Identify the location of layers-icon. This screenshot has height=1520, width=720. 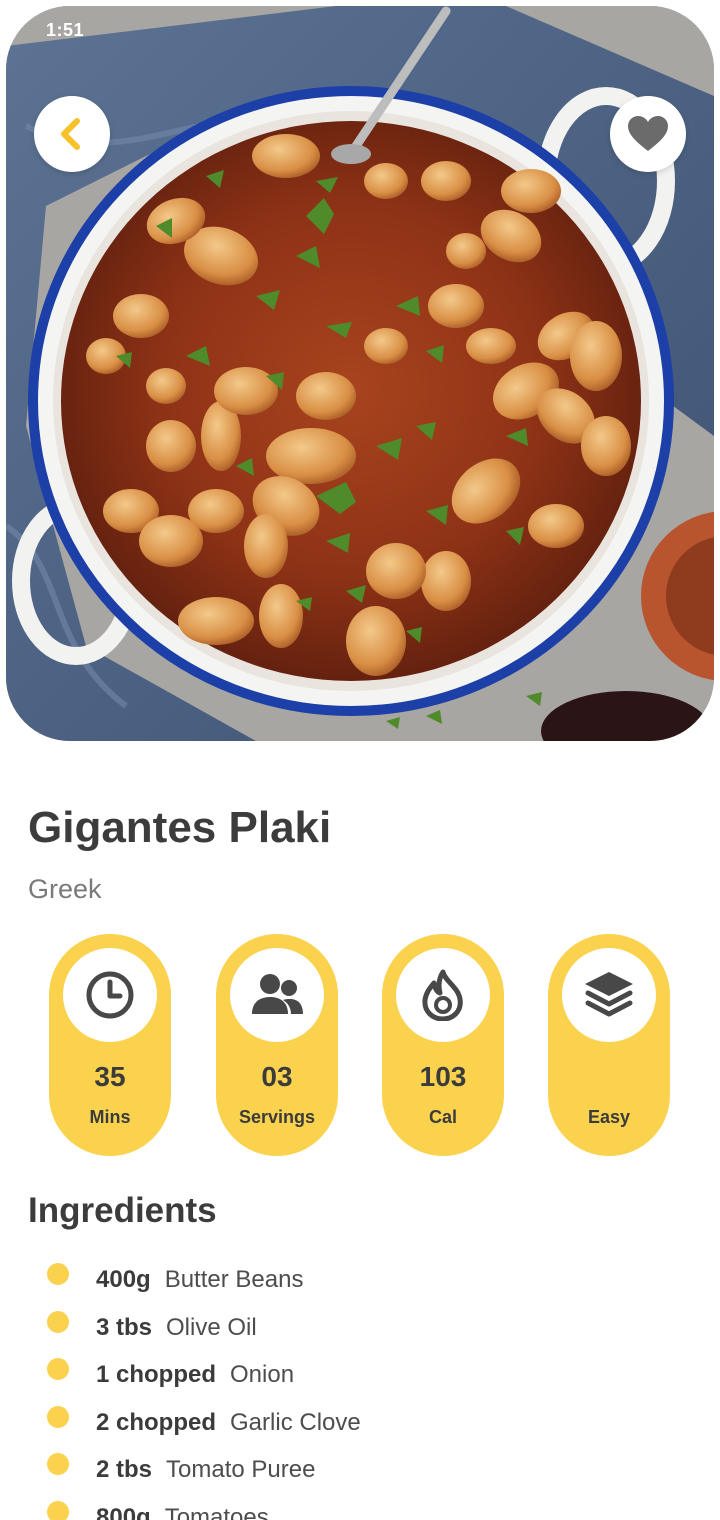
(609, 994).